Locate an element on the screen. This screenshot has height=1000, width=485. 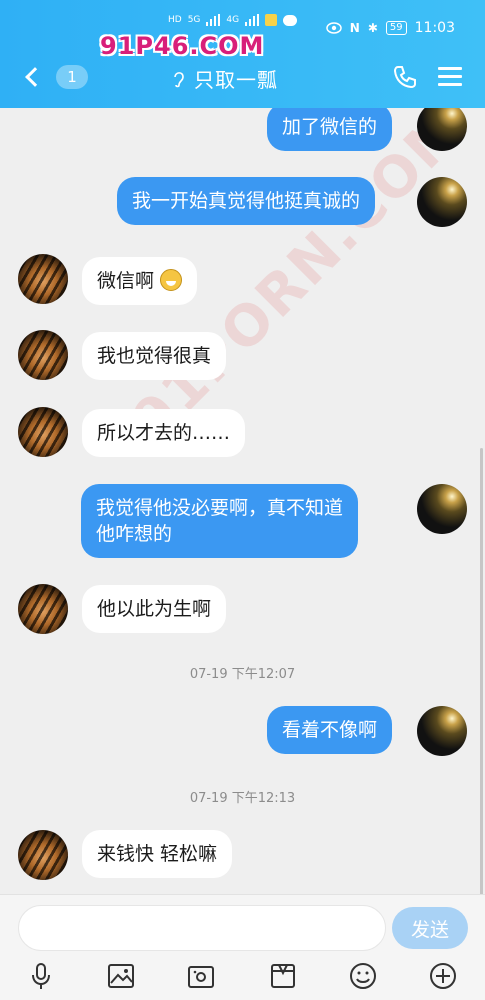
signal-icon is located at coordinates (213, 20).